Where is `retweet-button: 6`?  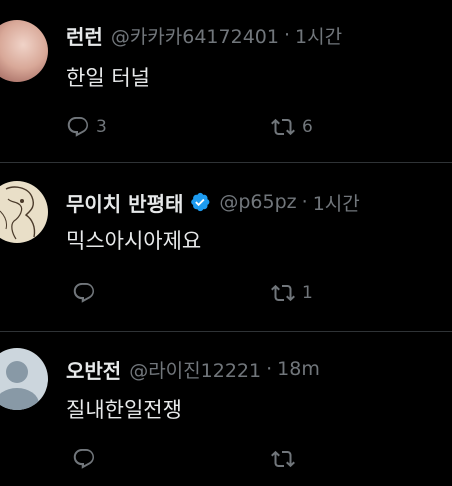
retweet-button: 6 is located at coordinates (291, 127).